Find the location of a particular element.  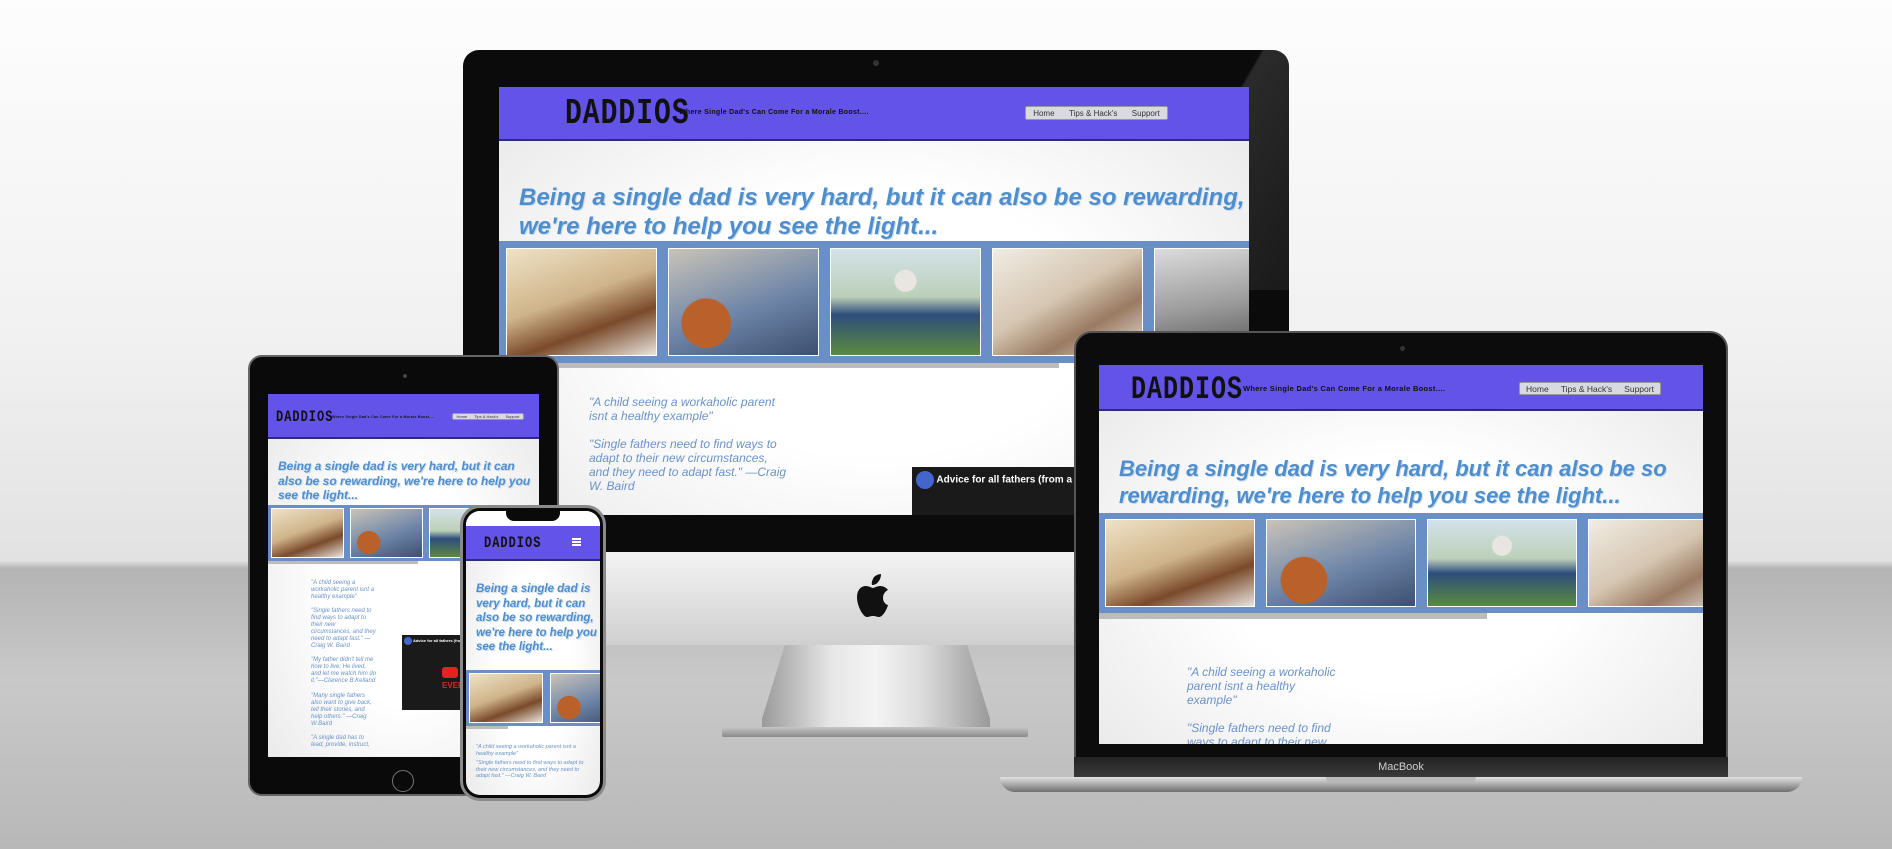

desktop-stand is located at coordinates (876, 686).